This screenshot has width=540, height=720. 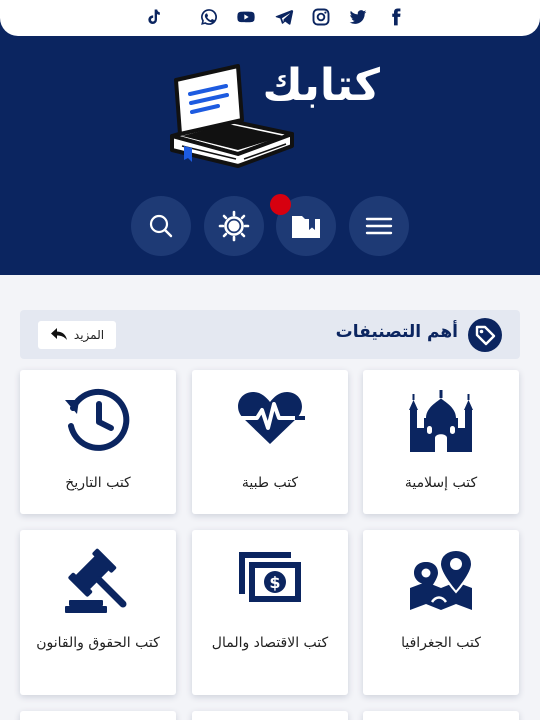 I want to click on category-card-history: كتب التاريخ, so click(x=98, y=442).